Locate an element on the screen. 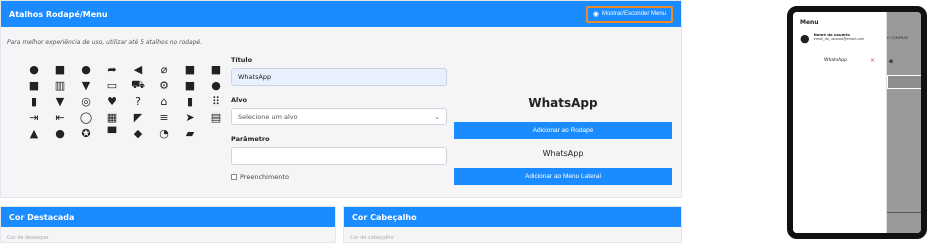 This screenshot has height=243, width=930. settings-gear-icon: ⚙ is located at coordinates (164, 85).